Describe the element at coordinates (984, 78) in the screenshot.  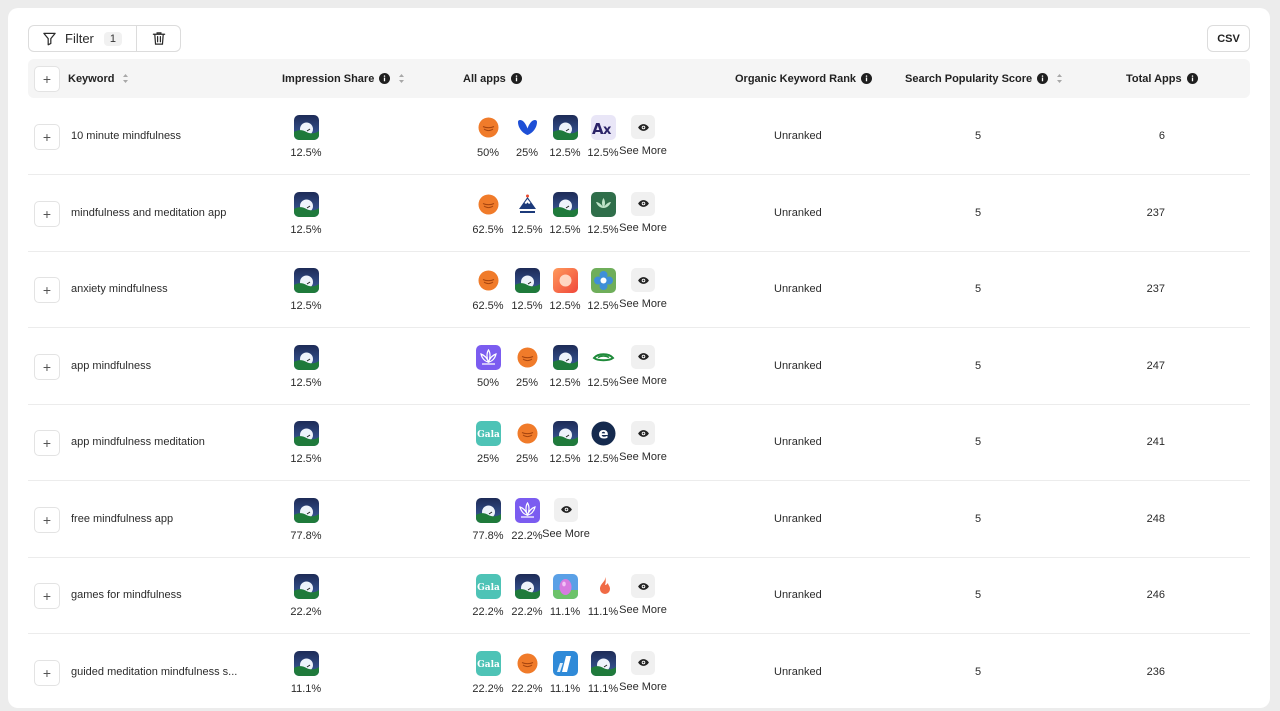
I see `column-popularity: Search Popularity Score` at that location.